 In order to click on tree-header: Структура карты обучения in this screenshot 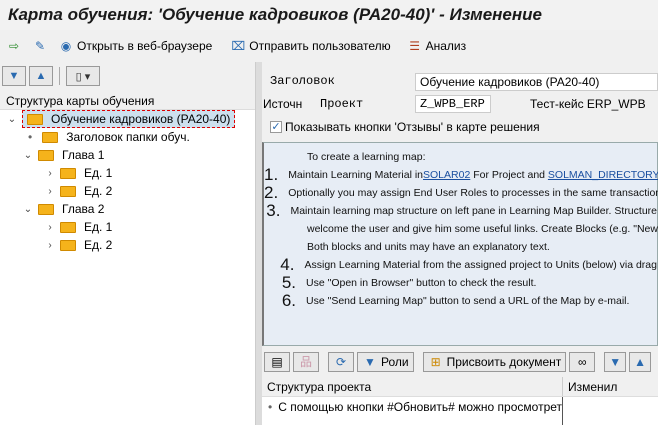, I will do `click(127, 100)`.